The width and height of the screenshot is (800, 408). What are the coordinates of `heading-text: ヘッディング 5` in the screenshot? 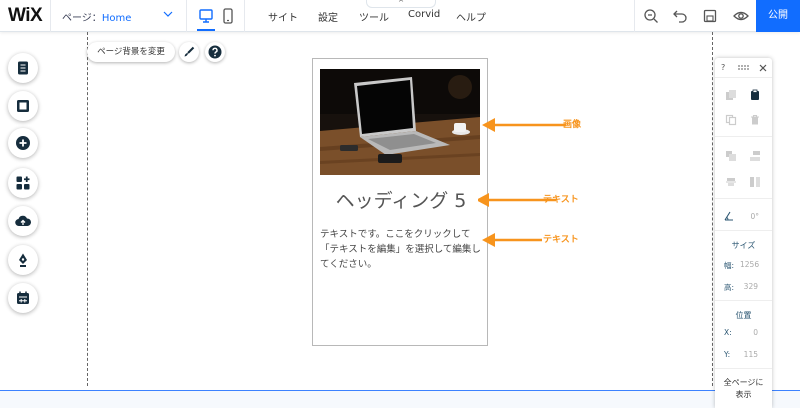 It's located at (401, 199).